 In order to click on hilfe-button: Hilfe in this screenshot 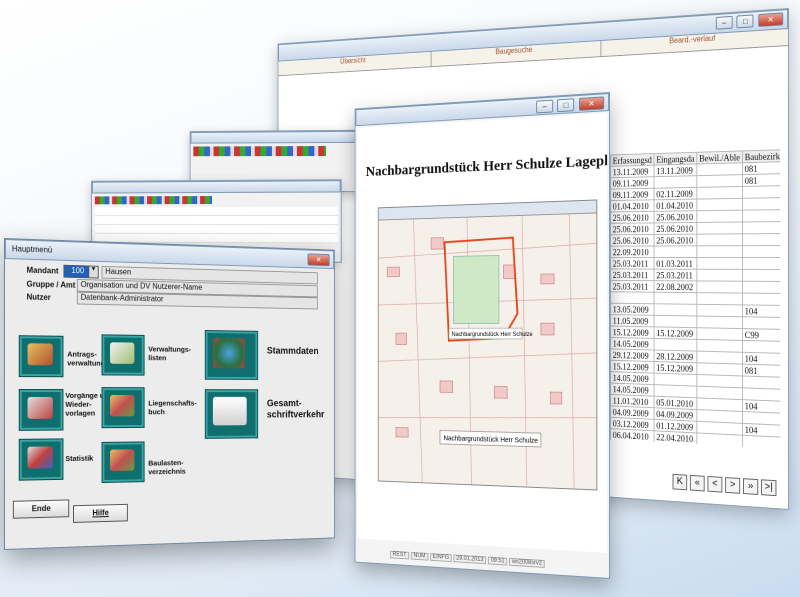, I will do `click(100, 513)`.